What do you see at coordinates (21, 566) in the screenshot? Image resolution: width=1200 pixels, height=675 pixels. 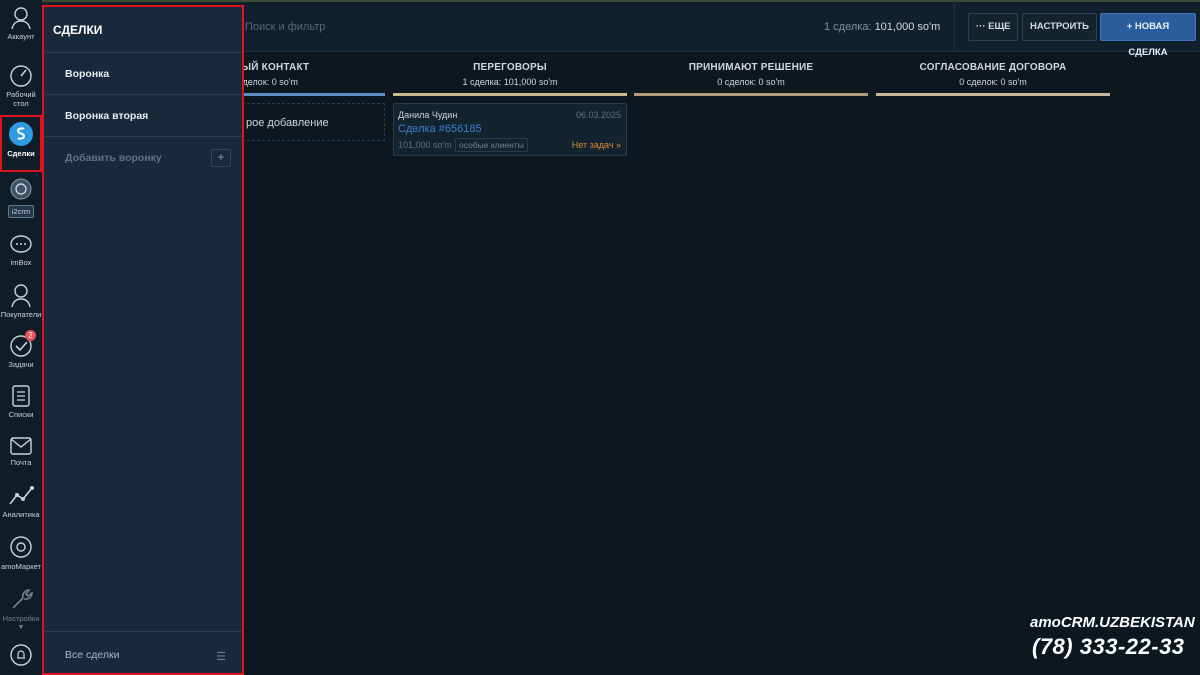 I see `rail-market-label: amoМаркет` at bounding box center [21, 566].